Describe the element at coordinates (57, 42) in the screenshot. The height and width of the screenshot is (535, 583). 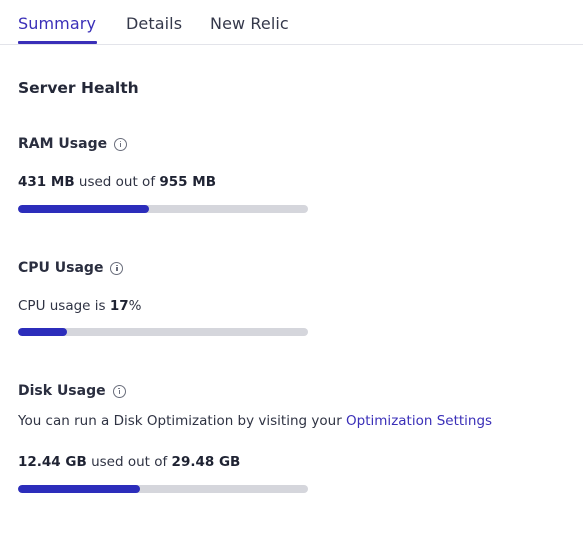
I see `active-tab-indicator` at that location.